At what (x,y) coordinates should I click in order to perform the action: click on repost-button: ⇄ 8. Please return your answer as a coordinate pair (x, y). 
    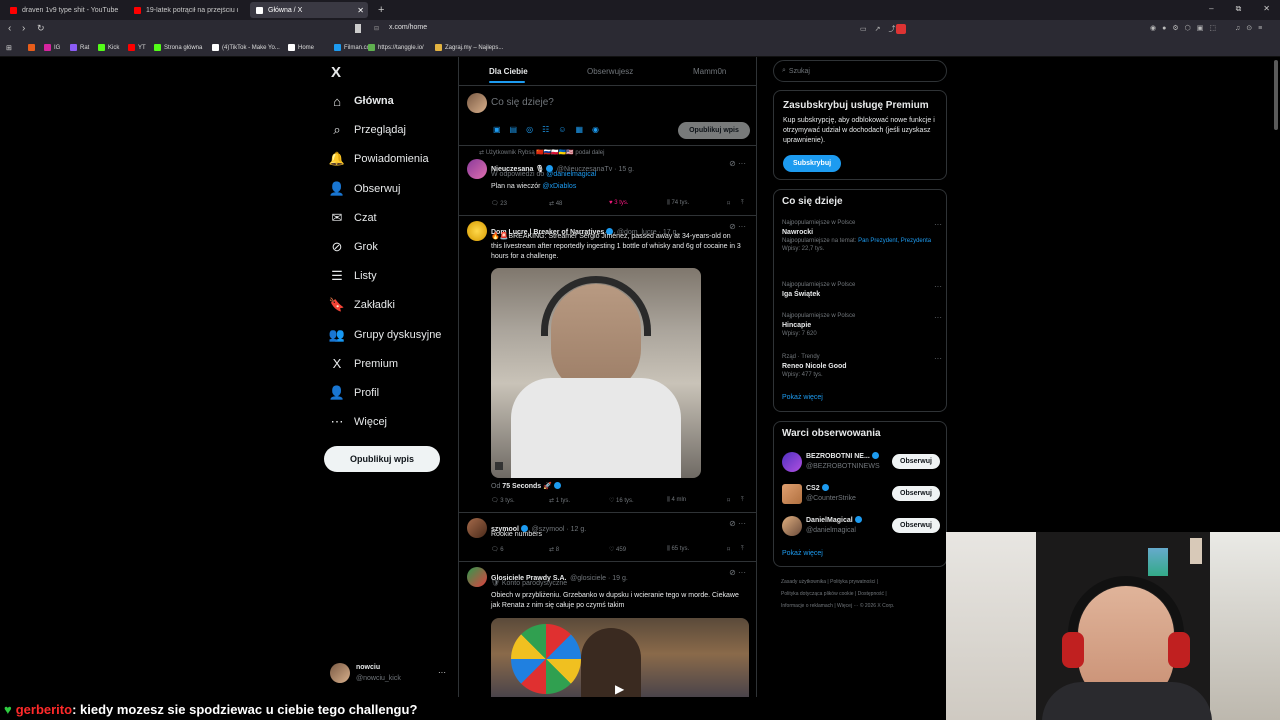
    Looking at the image, I should click on (554, 549).